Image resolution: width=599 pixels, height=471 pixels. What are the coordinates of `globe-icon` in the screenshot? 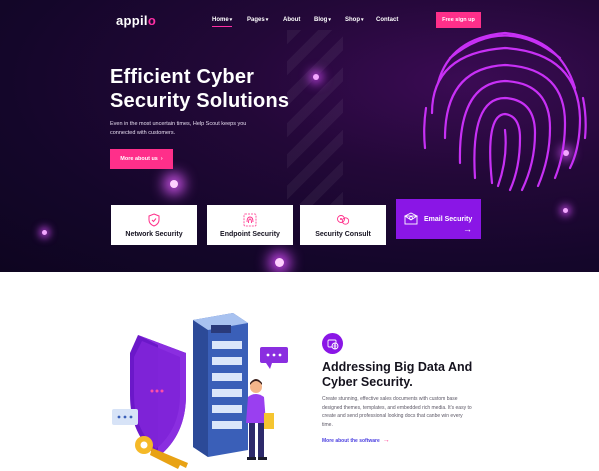 It's located at (332, 344).